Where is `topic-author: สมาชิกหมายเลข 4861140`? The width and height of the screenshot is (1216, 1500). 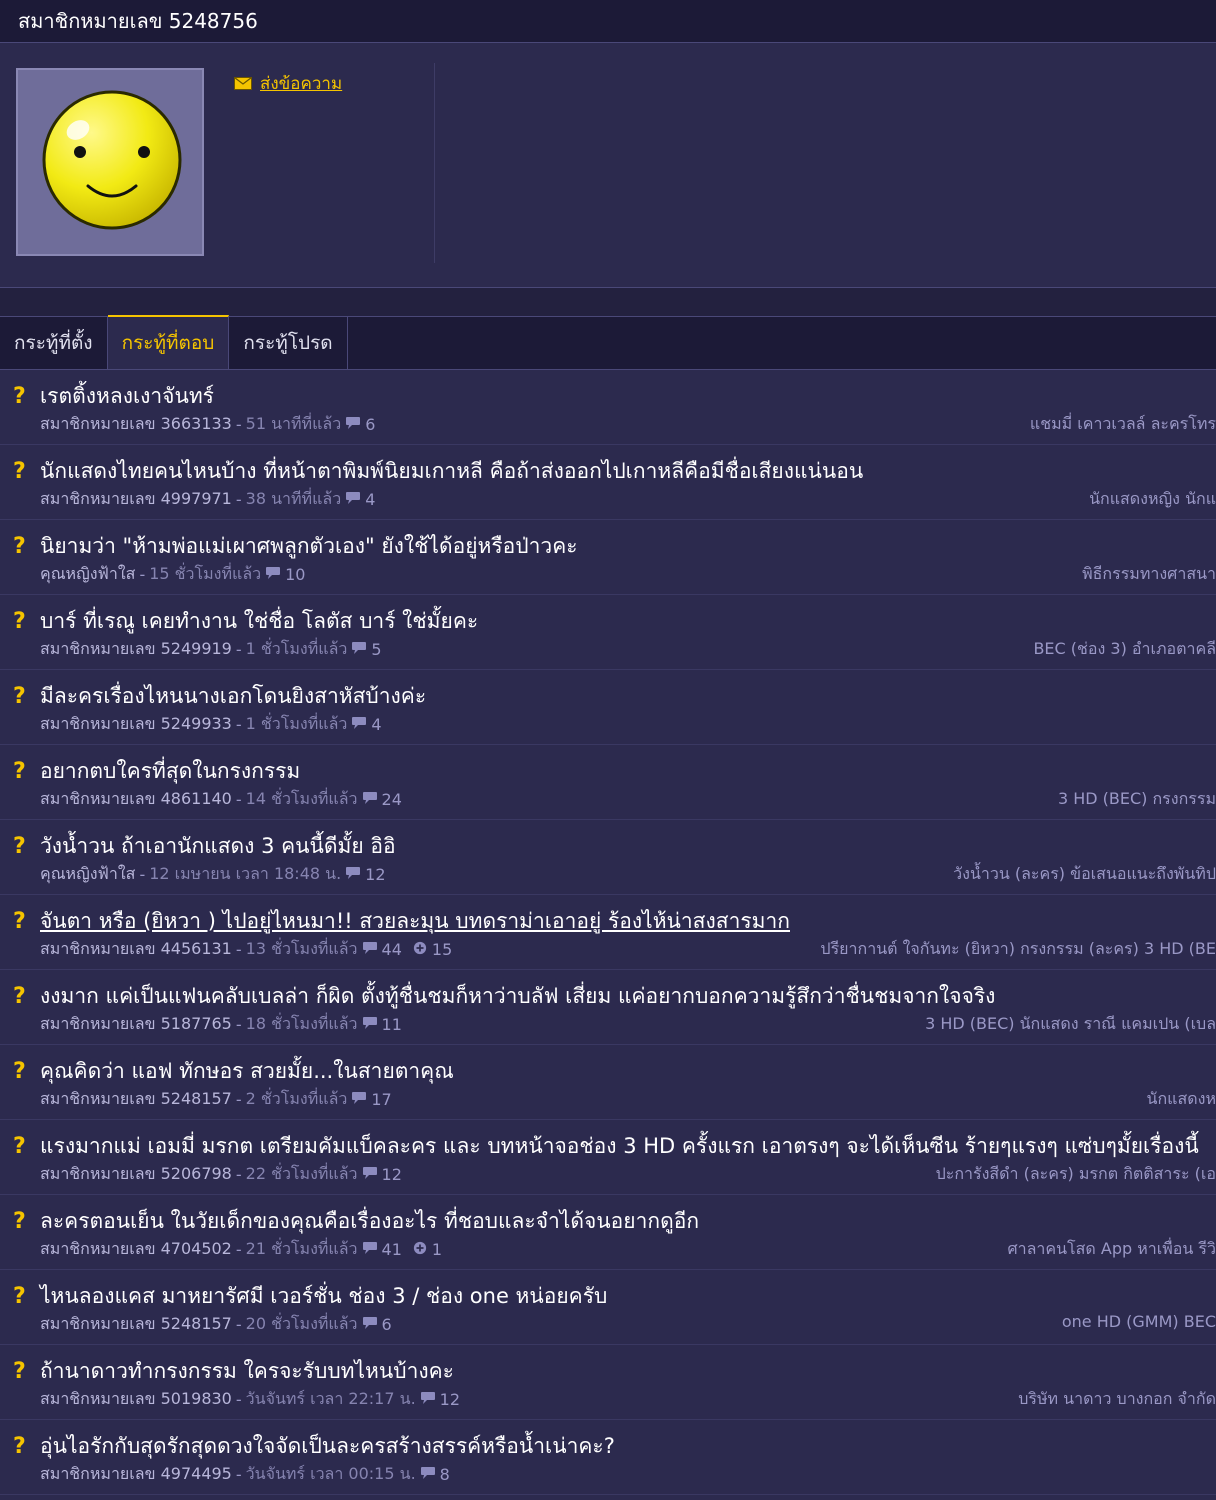 topic-author: สมาชิกหมายเลข 4861140 is located at coordinates (136, 799).